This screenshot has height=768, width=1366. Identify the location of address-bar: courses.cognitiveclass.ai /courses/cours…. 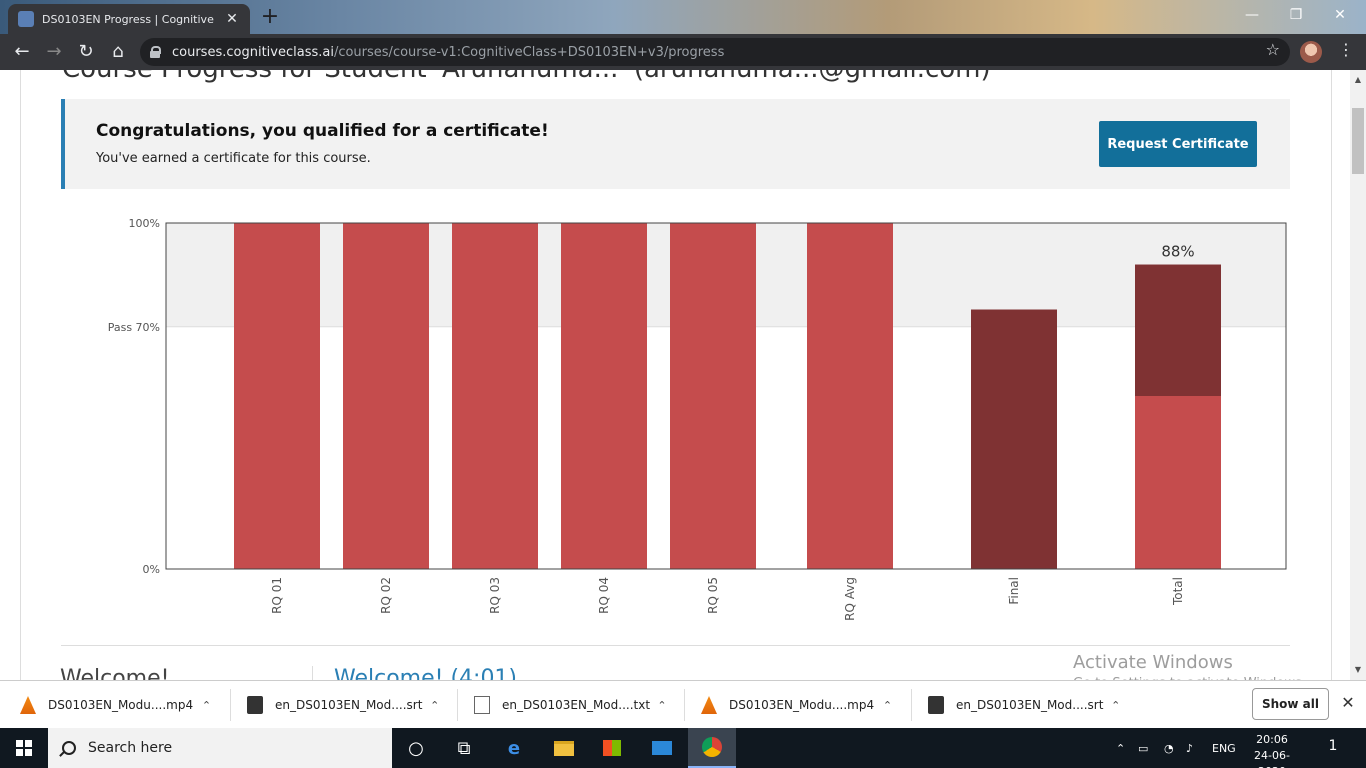
(715, 52).